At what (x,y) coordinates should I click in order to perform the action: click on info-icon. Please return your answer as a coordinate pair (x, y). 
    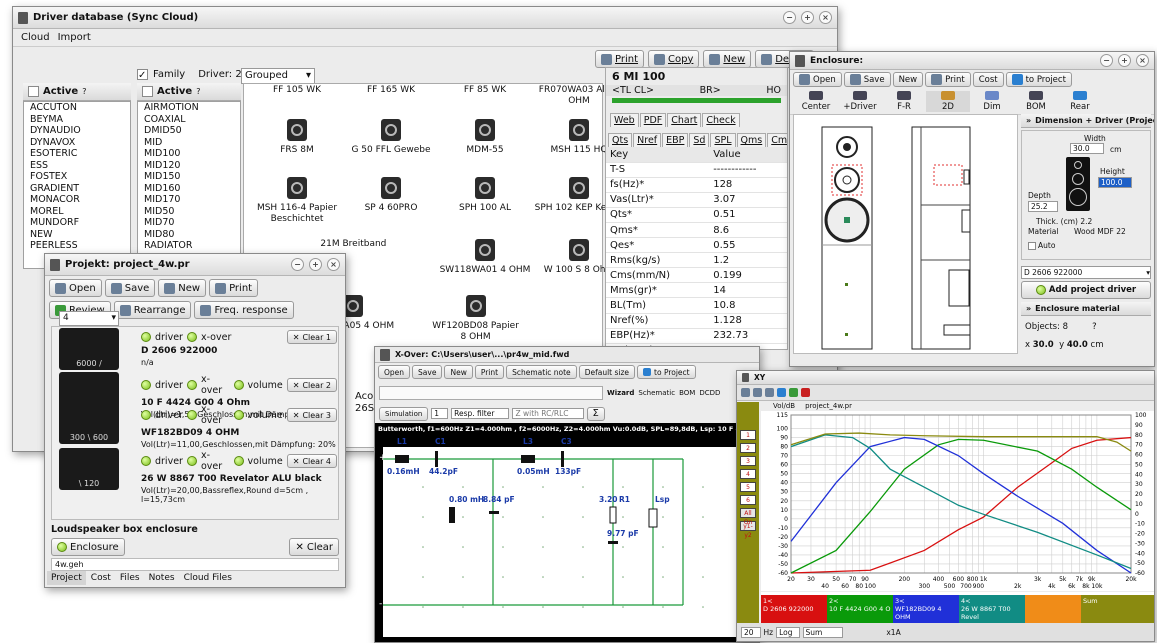
    Looking at the image, I should click on (781, 392).